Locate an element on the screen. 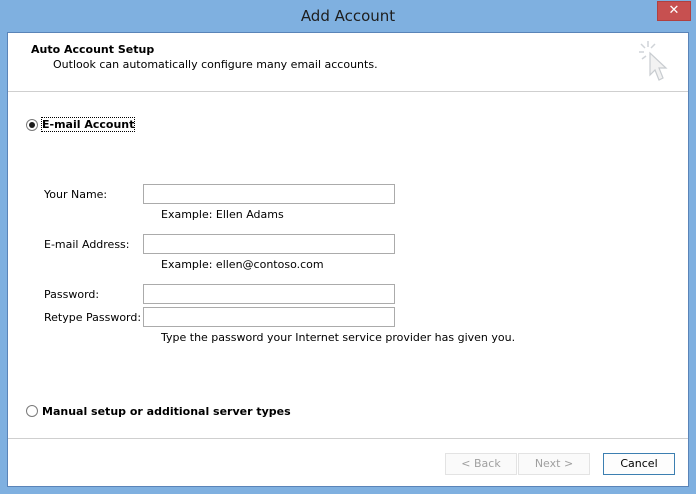  email-address-input is located at coordinates (269, 244).